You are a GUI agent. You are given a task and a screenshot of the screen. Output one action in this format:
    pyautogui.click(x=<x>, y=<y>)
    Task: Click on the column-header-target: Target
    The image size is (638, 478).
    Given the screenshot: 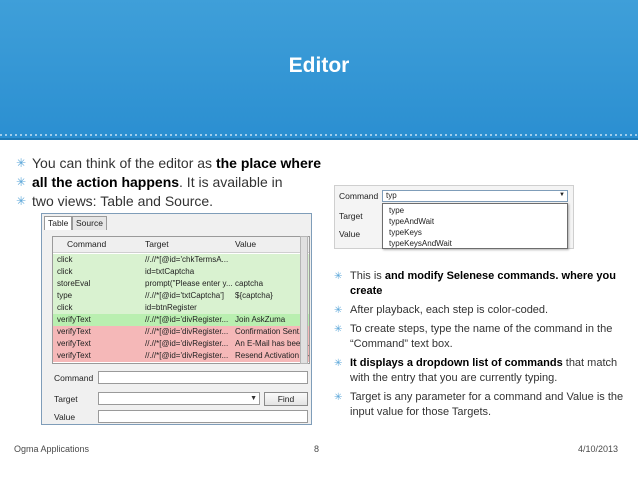 What is the action you would take?
    pyautogui.click(x=157, y=244)
    